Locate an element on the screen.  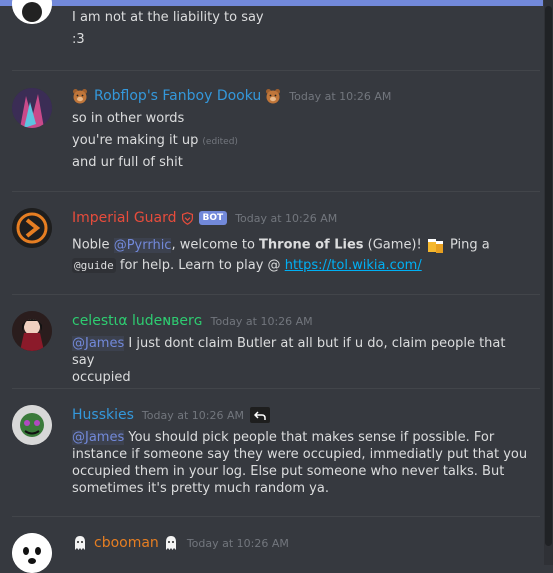
reply-arrow-icon is located at coordinates (259, 415).